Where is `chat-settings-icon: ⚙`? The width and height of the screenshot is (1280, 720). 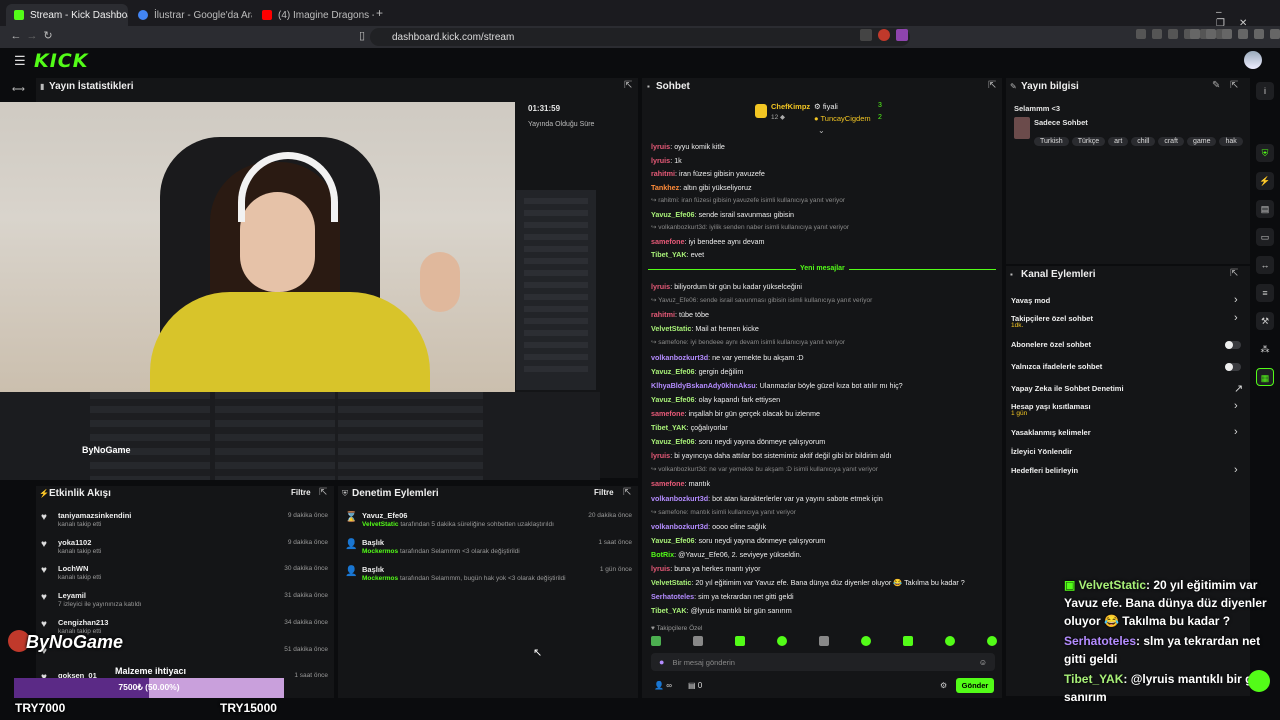 chat-settings-icon: ⚙ is located at coordinates (943, 685).